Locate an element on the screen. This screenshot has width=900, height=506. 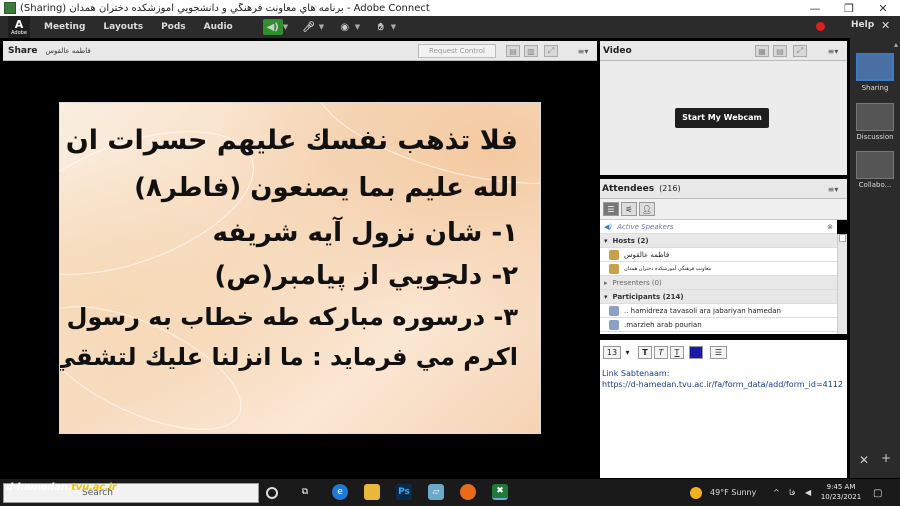
video-pod-title: Video is located at coordinates (617, 50).